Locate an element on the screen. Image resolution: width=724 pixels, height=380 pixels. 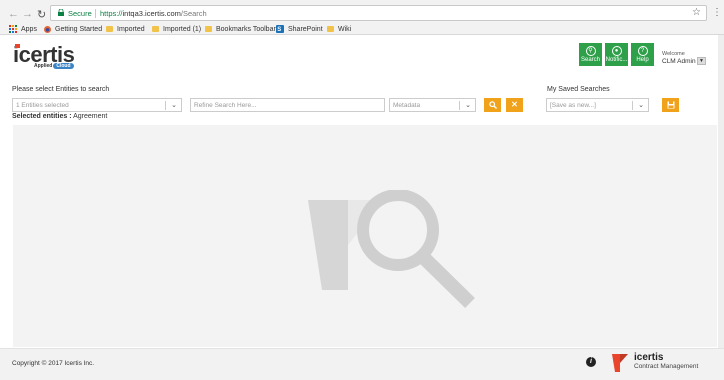
selected-entities-value: Agreement is located at coordinates (90, 116).